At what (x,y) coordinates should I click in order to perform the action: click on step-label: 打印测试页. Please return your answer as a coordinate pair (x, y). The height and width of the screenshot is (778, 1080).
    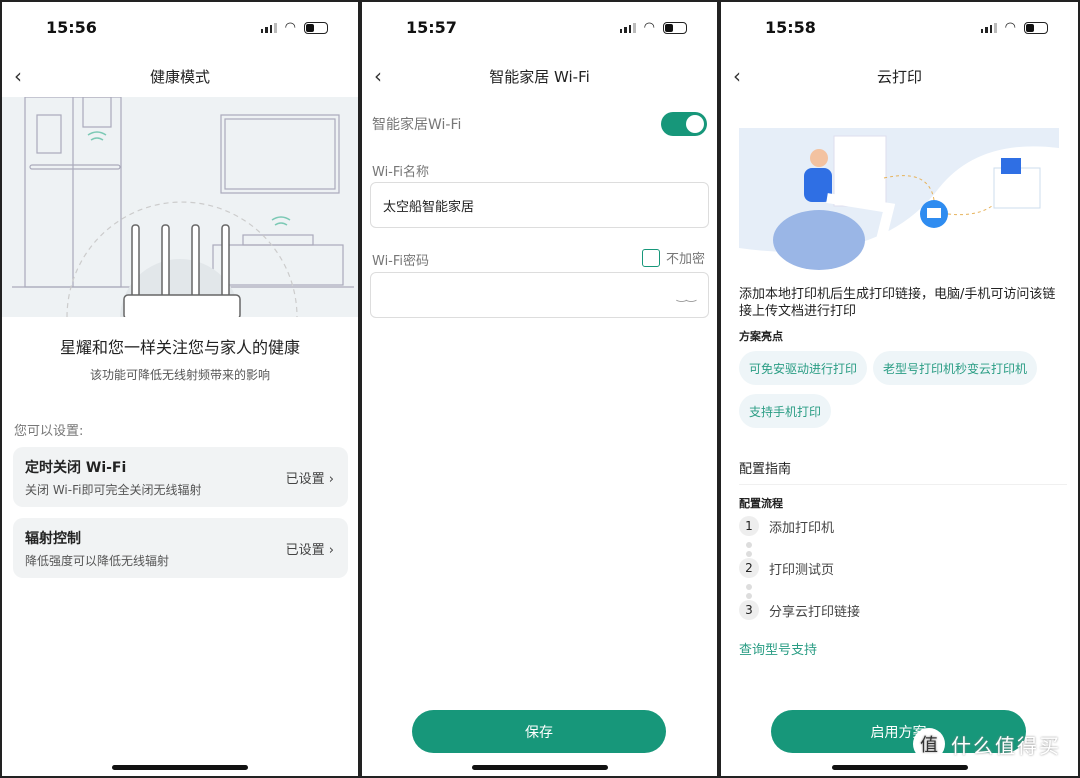
    Looking at the image, I should click on (802, 570).